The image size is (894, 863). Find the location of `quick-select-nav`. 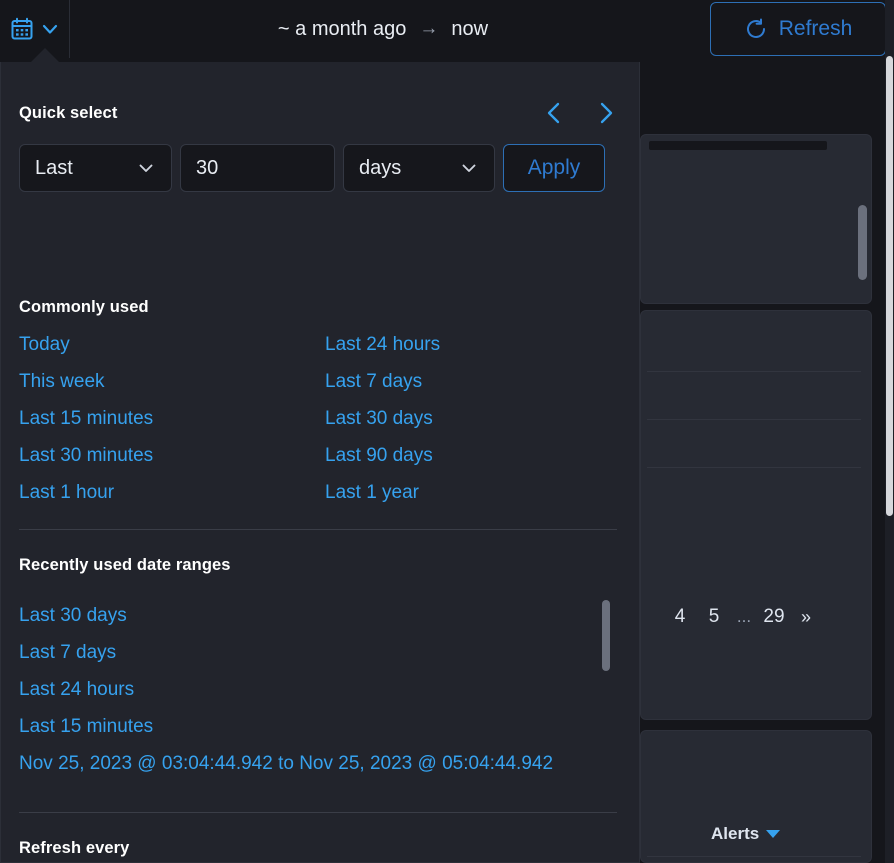

quick-select-nav is located at coordinates (580, 113).